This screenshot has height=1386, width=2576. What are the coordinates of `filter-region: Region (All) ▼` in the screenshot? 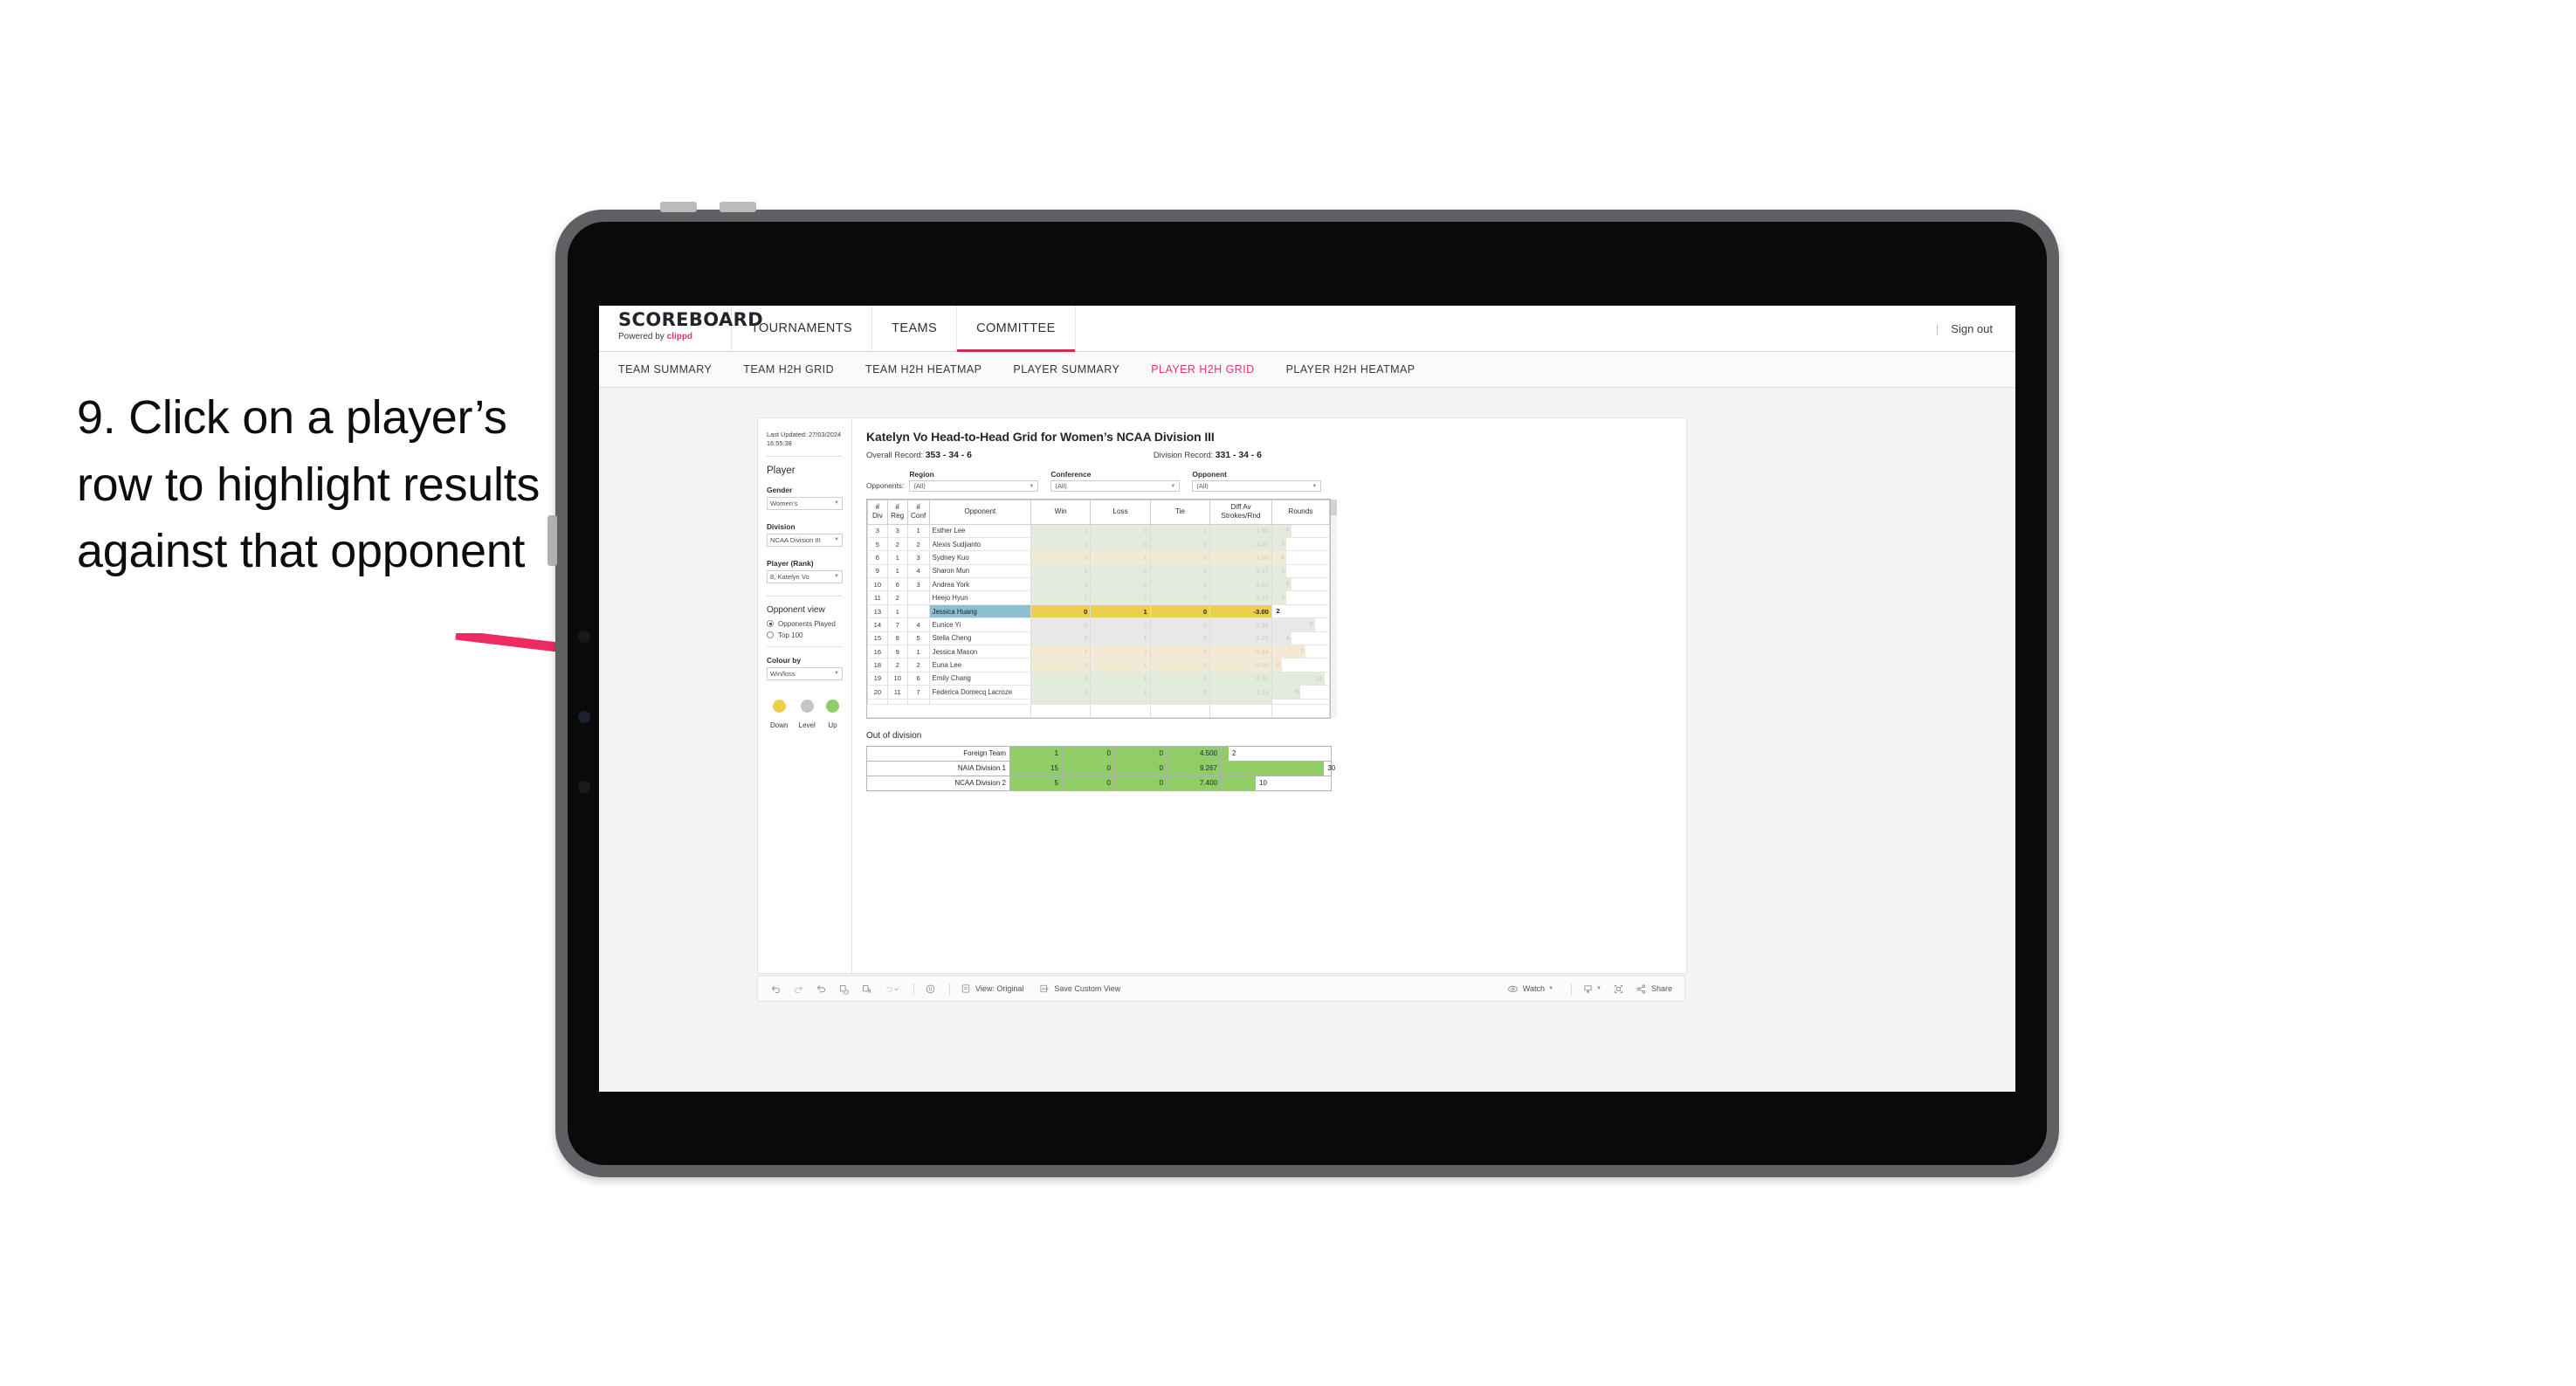 It's located at (974, 481).